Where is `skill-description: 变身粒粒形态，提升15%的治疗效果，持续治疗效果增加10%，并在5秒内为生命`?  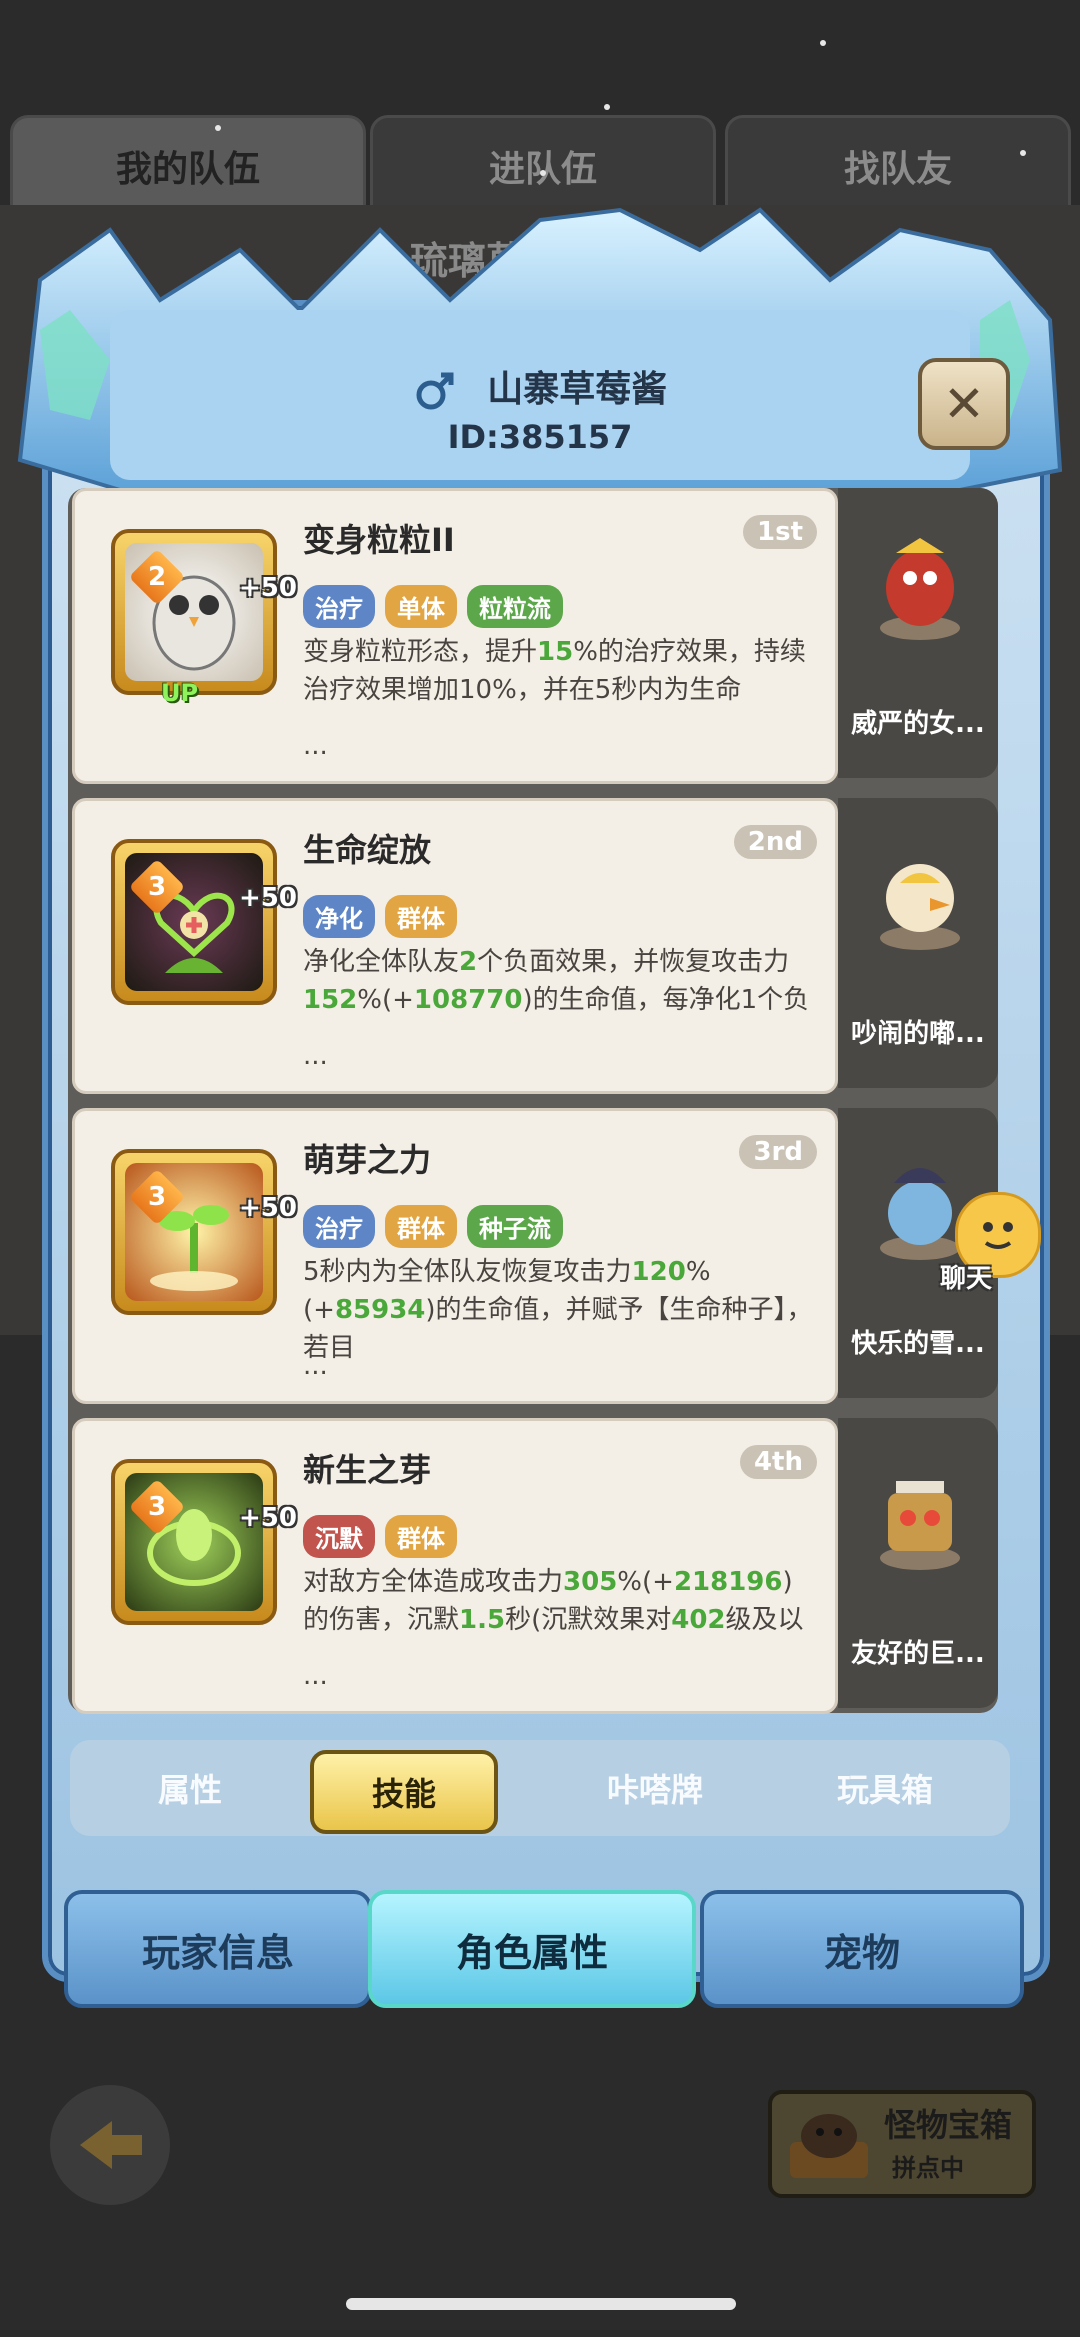 skill-description: 变身粒粒形态，提升15%的治疗效果，持续治疗效果增加10%，并在5秒内为生命 is located at coordinates (554, 671).